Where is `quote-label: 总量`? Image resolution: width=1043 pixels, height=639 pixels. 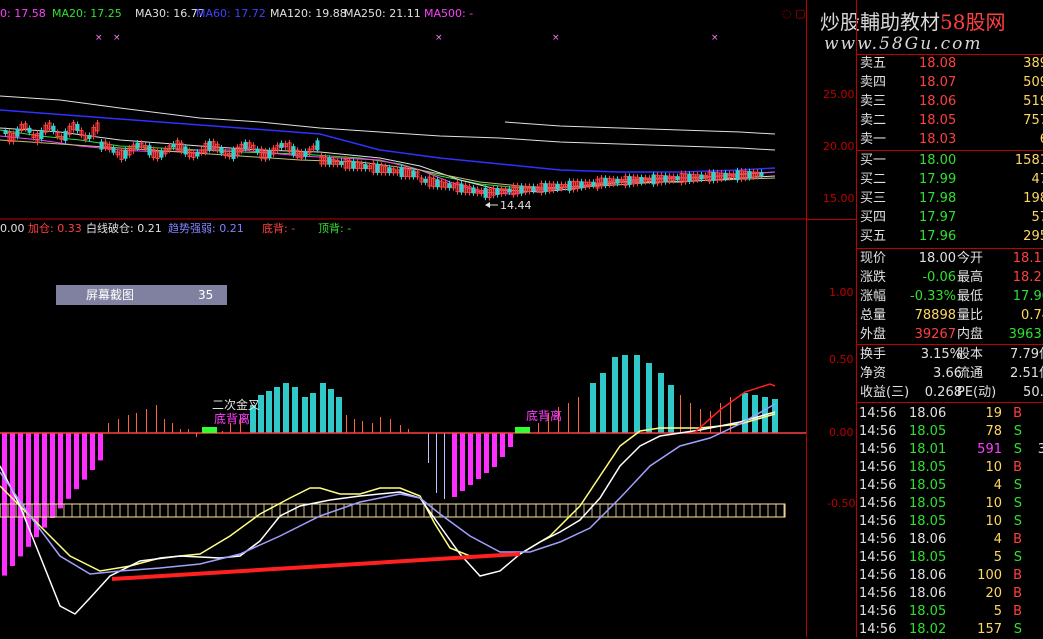 quote-label: 总量 is located at coordinates (873, 315).